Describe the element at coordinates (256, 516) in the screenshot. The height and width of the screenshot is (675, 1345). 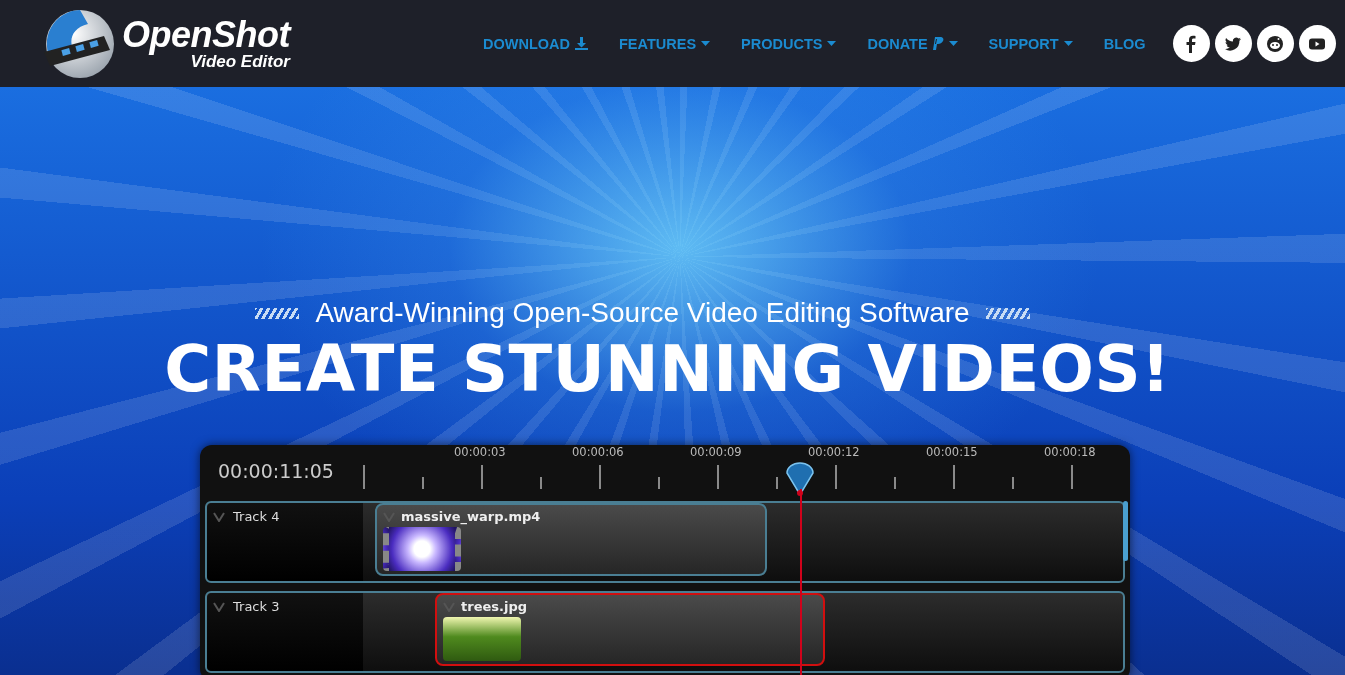
I see `track-name: Track 4` at that location.